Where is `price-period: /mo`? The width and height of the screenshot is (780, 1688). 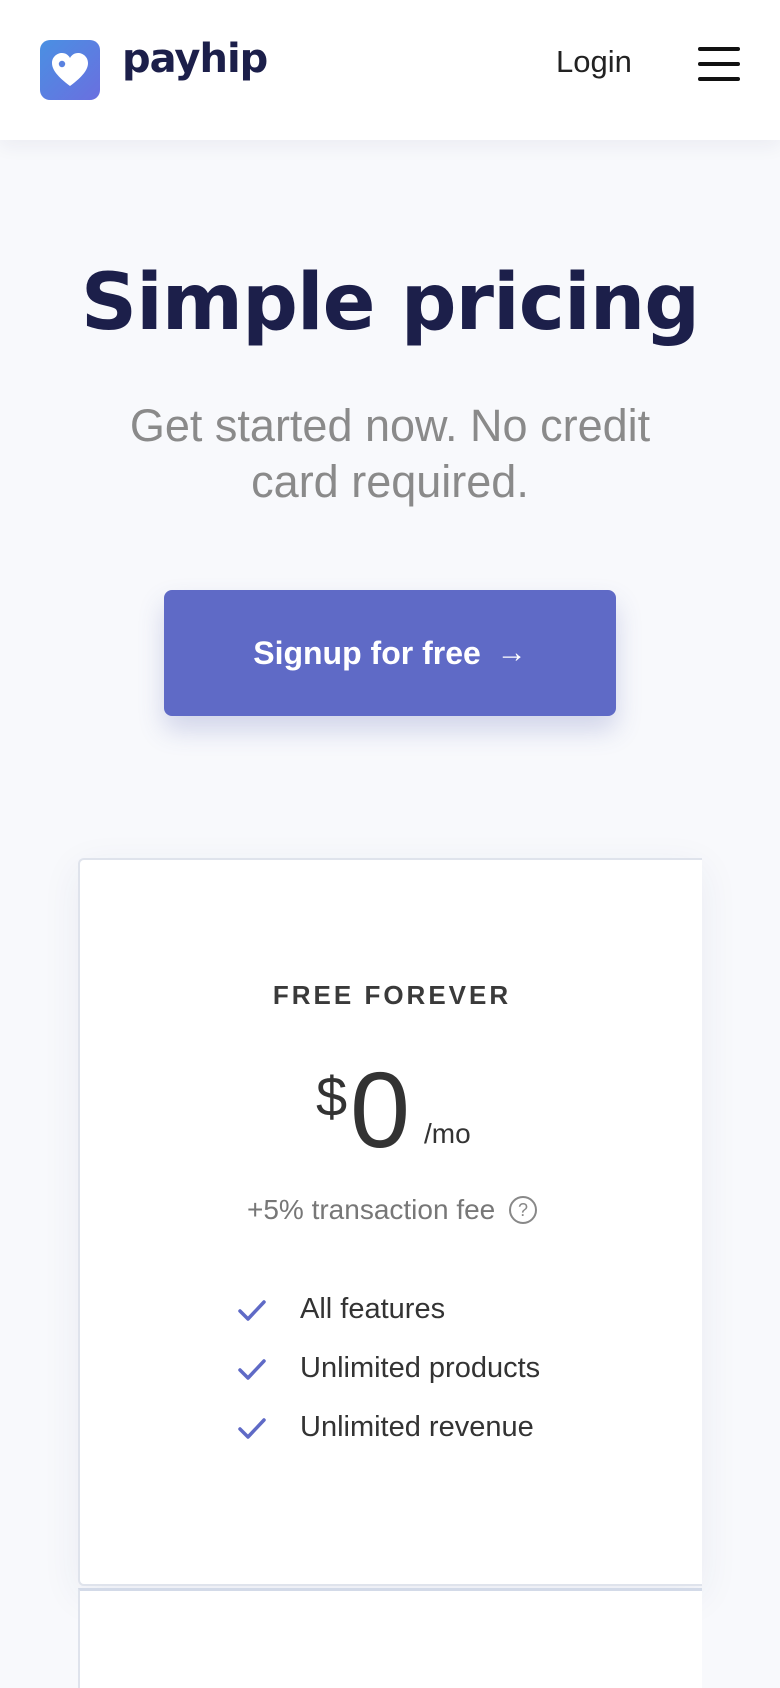 price-period: /mo is located at coordinates (447, 1133).